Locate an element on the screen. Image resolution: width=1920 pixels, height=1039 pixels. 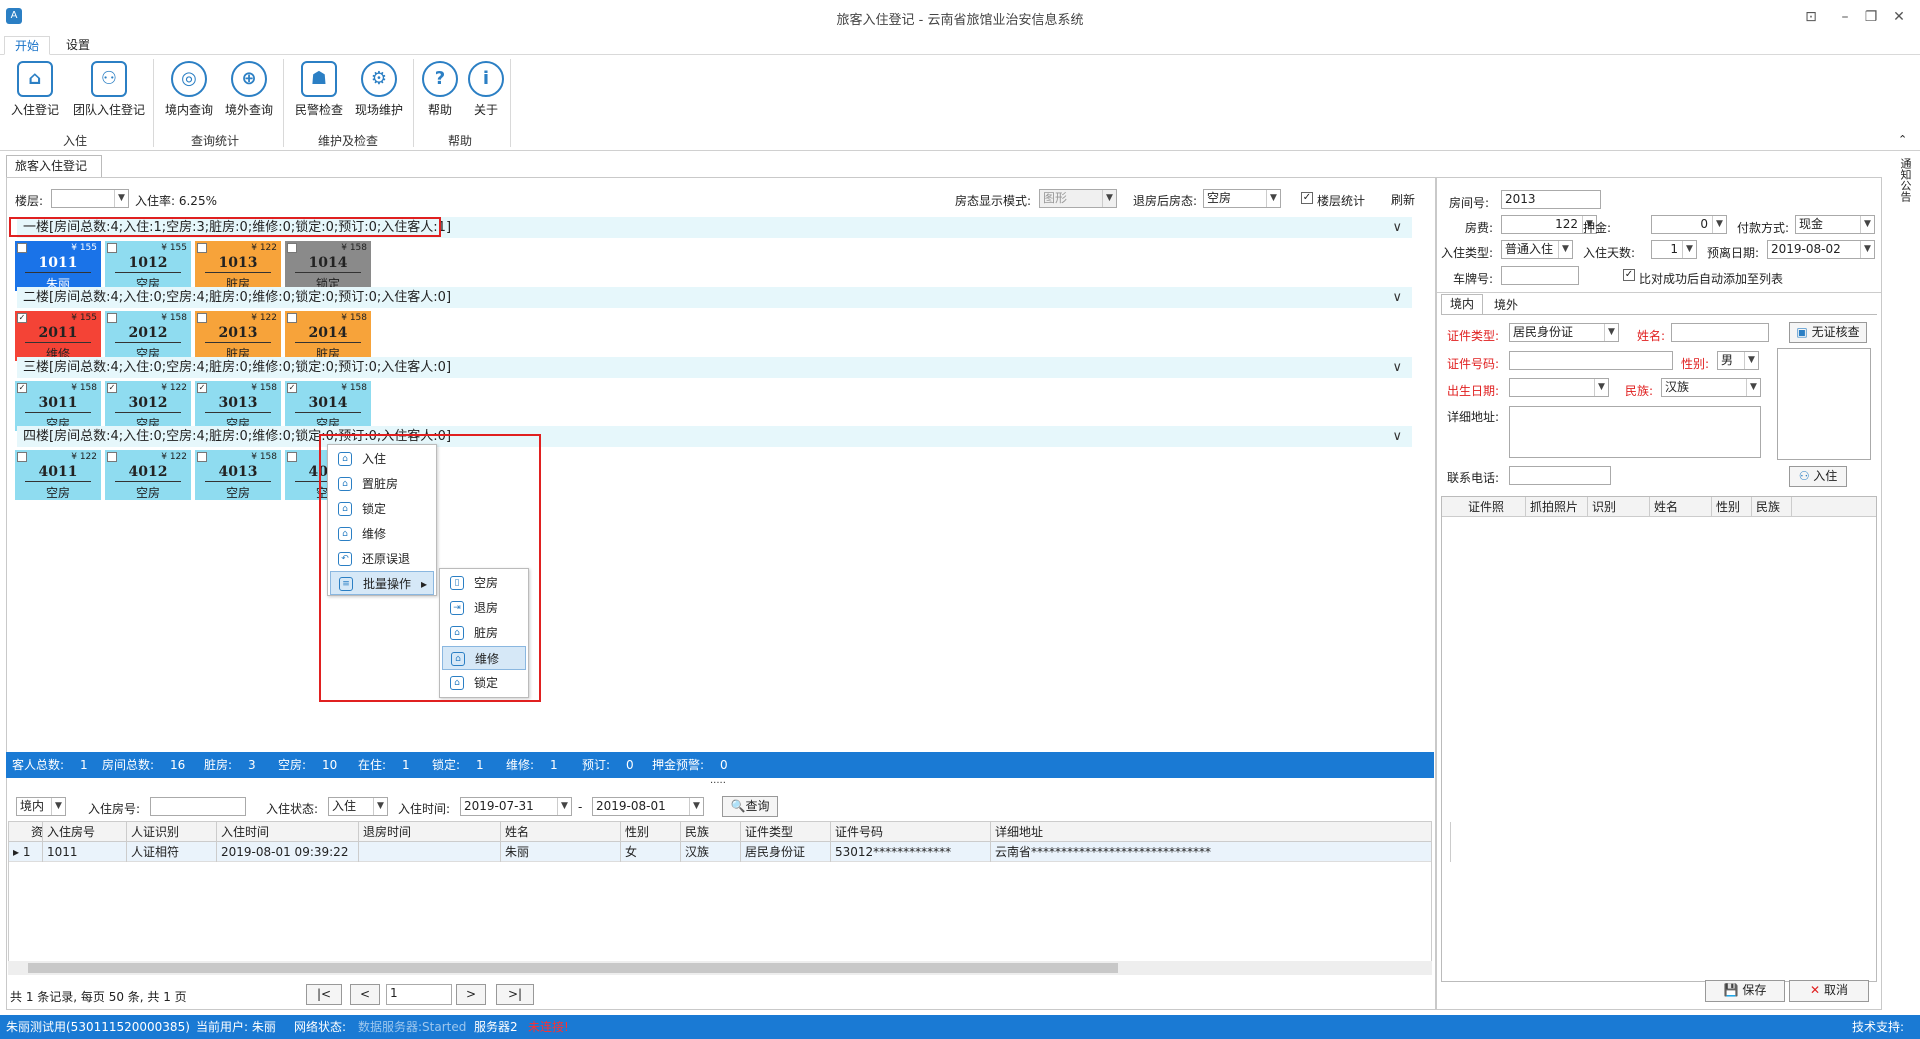
prev-page-button: < is located at coordinates (365, 994).